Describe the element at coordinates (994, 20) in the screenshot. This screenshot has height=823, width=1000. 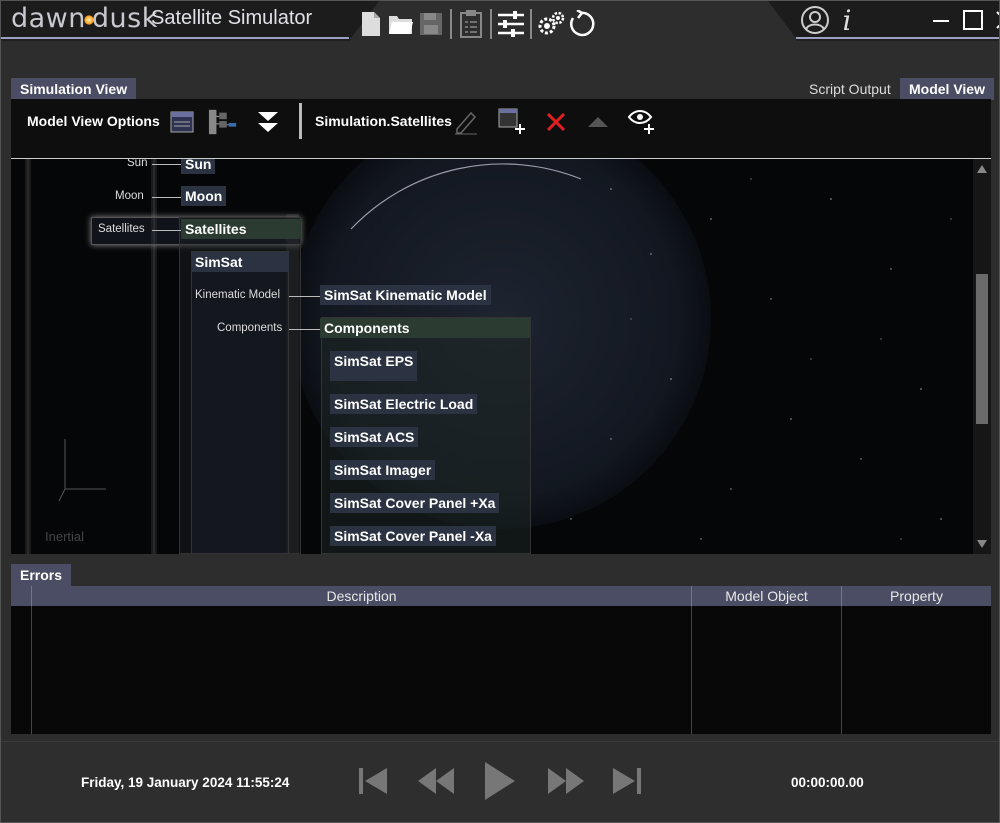
I see `close-icon` at that location.